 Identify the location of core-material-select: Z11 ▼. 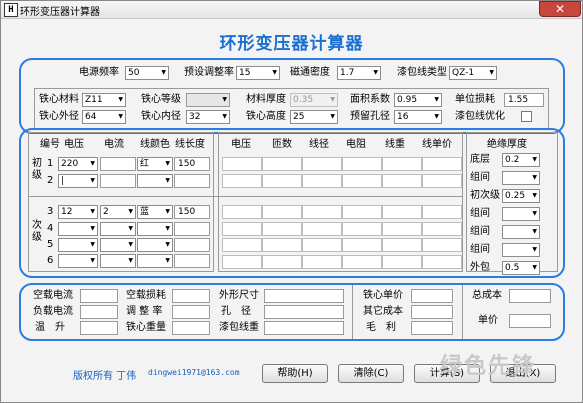
(104, 100).